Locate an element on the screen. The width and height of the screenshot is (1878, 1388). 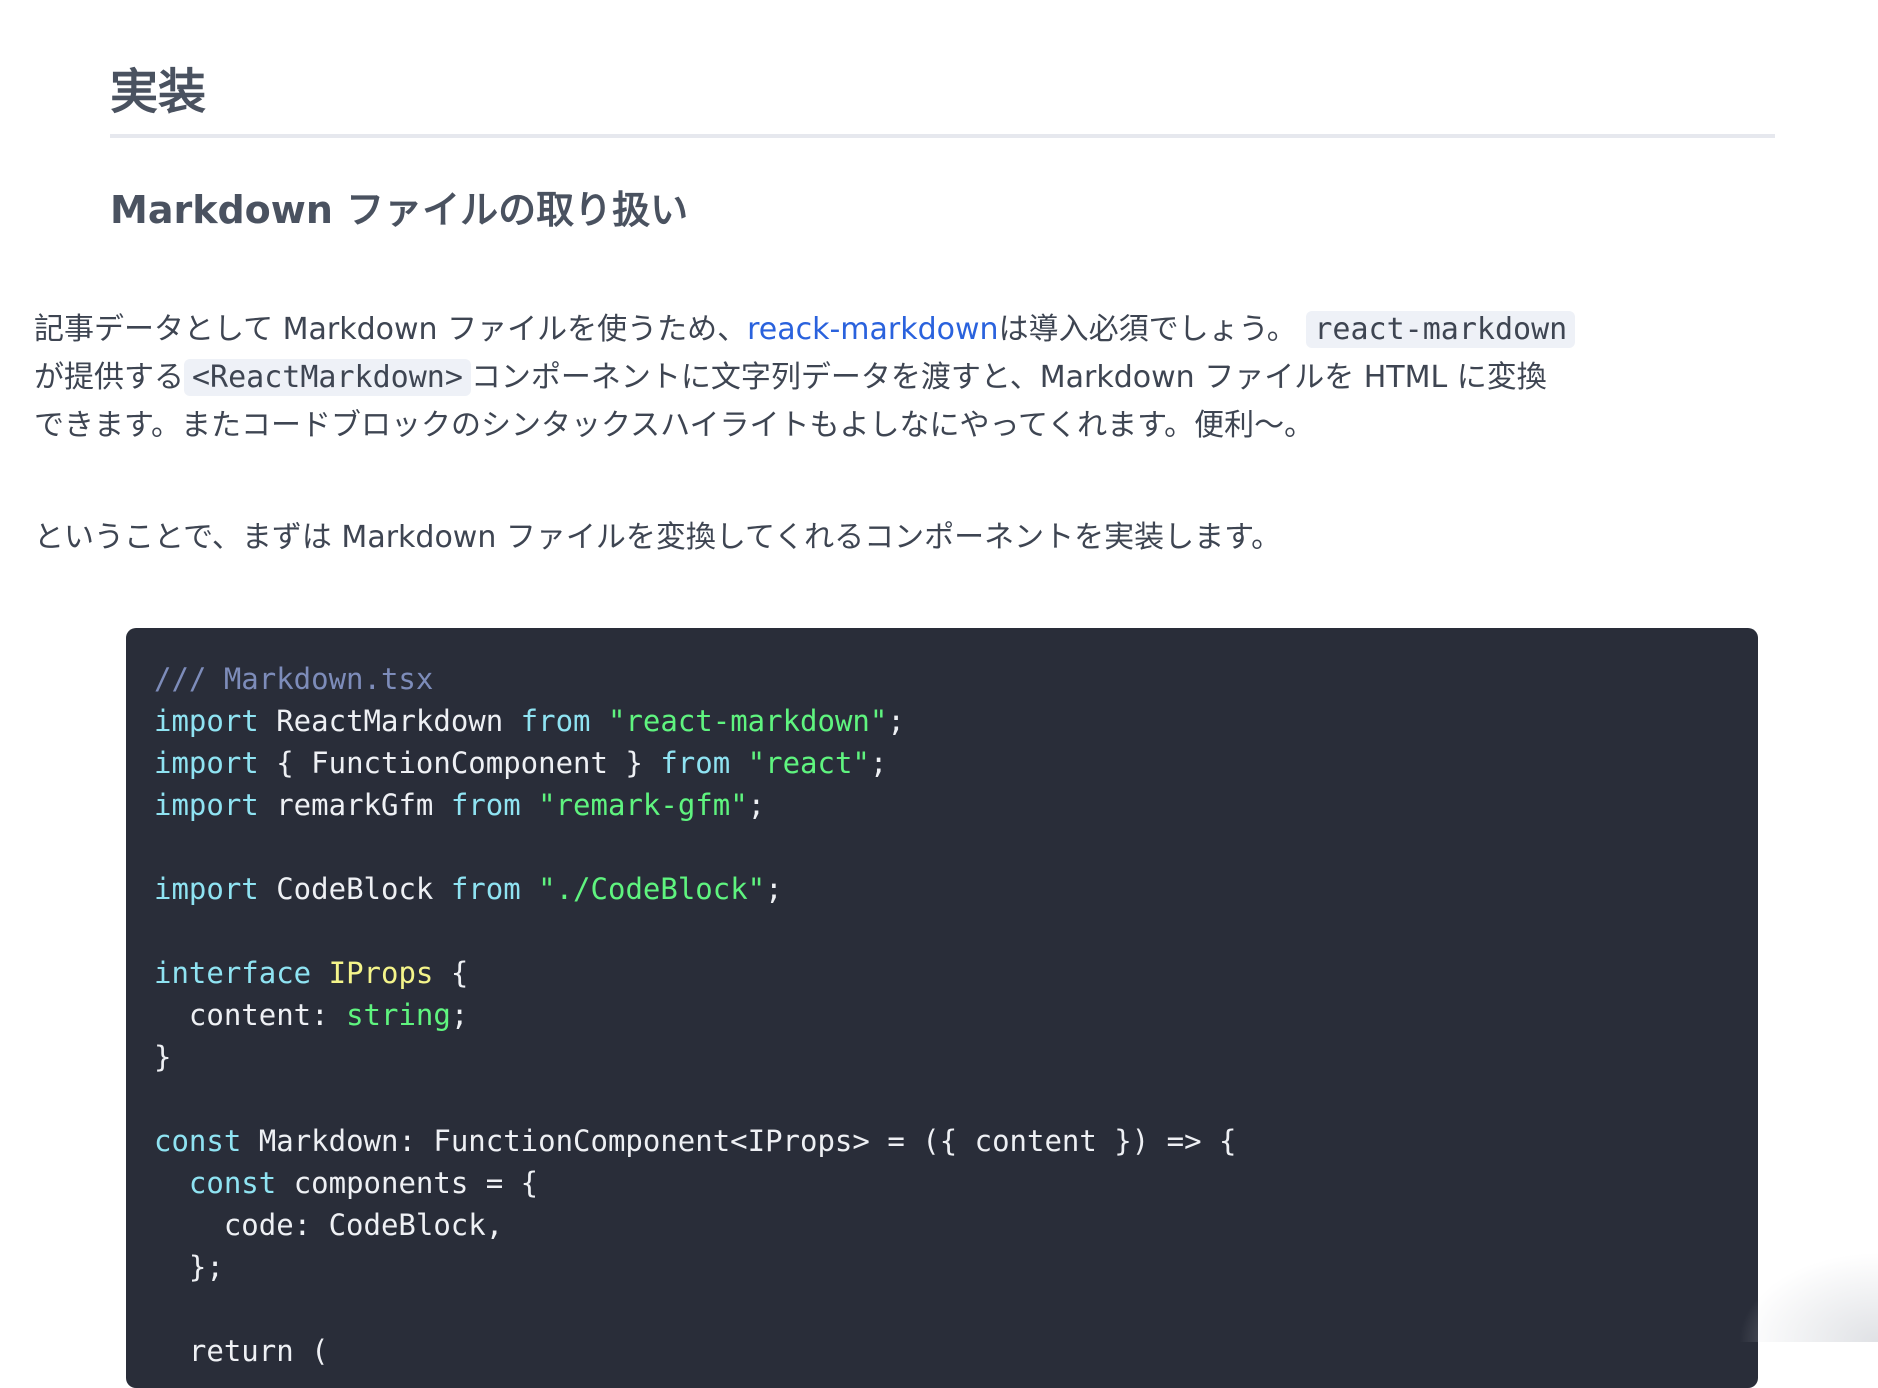
code-token-str: "react-markdown" is located at coordinates (747, 721).